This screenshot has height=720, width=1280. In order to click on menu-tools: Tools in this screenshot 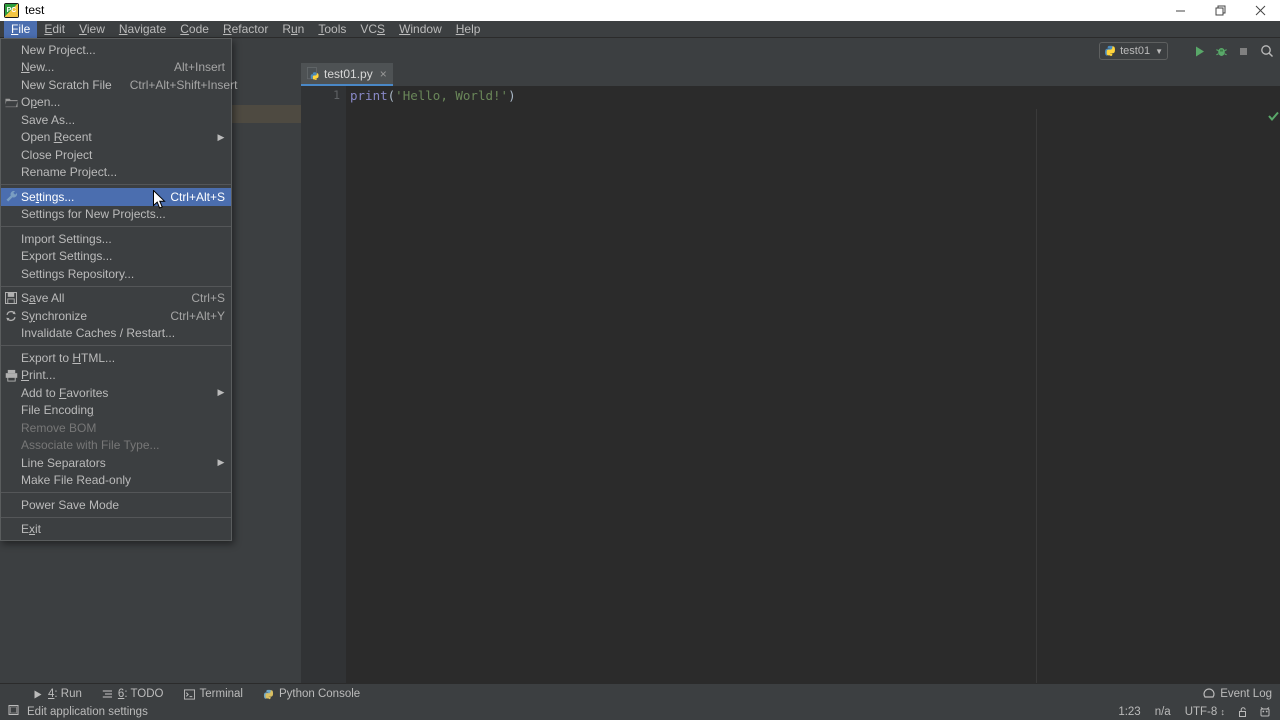, I will do `click(332, 29)`.